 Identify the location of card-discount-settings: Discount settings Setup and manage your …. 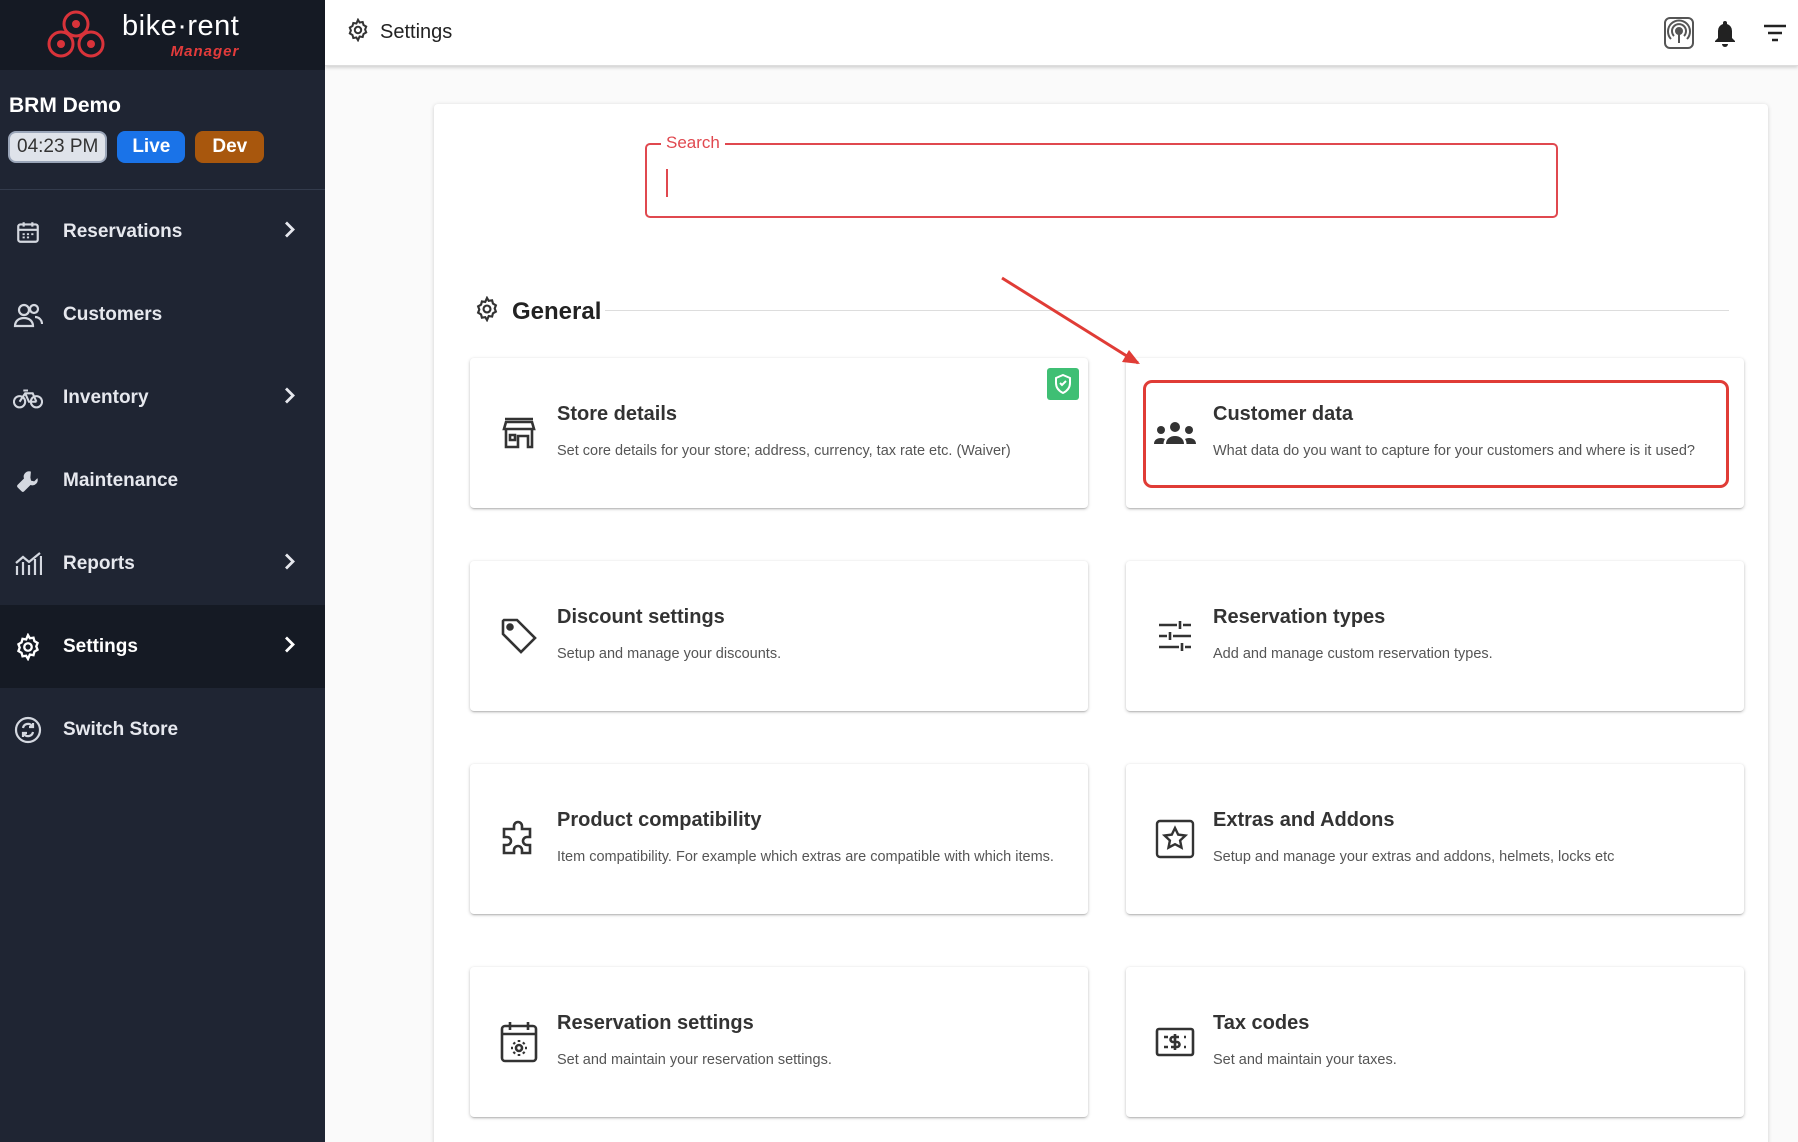
(779, 636).